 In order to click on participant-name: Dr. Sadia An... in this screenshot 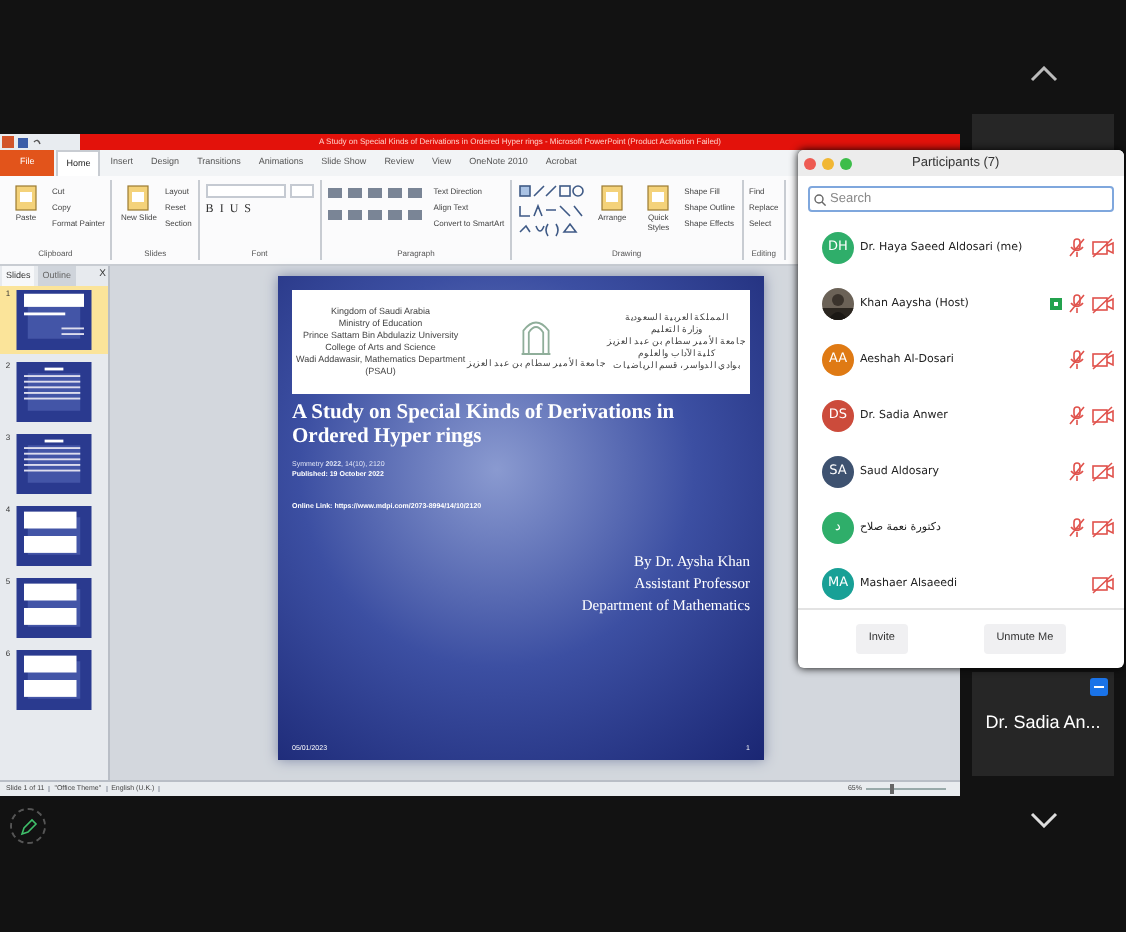, I will do `click(1043, 723)`.